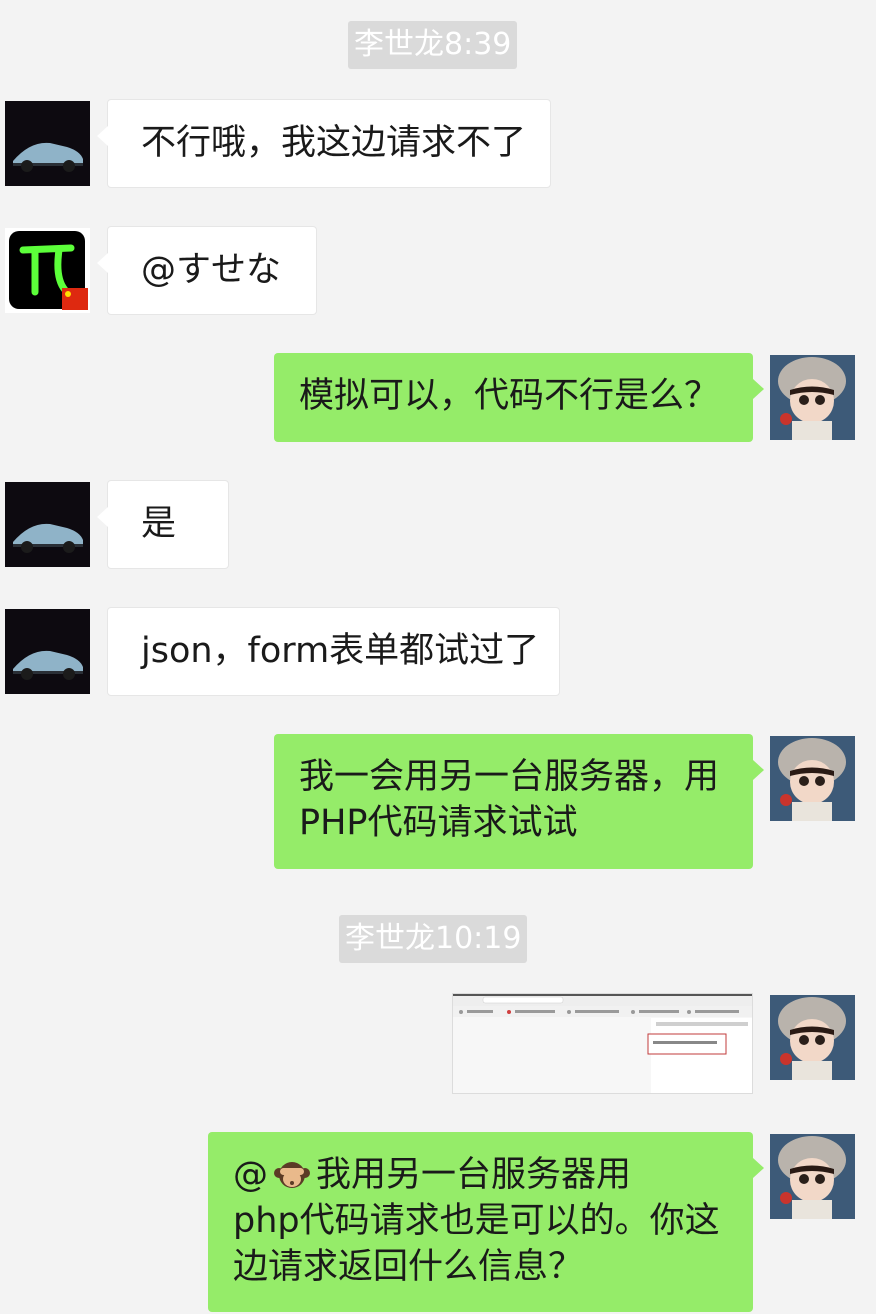 This screenshot has height=1314, width=876. I want to click on message-text: json，form表单都试过了, so click(340, 651).